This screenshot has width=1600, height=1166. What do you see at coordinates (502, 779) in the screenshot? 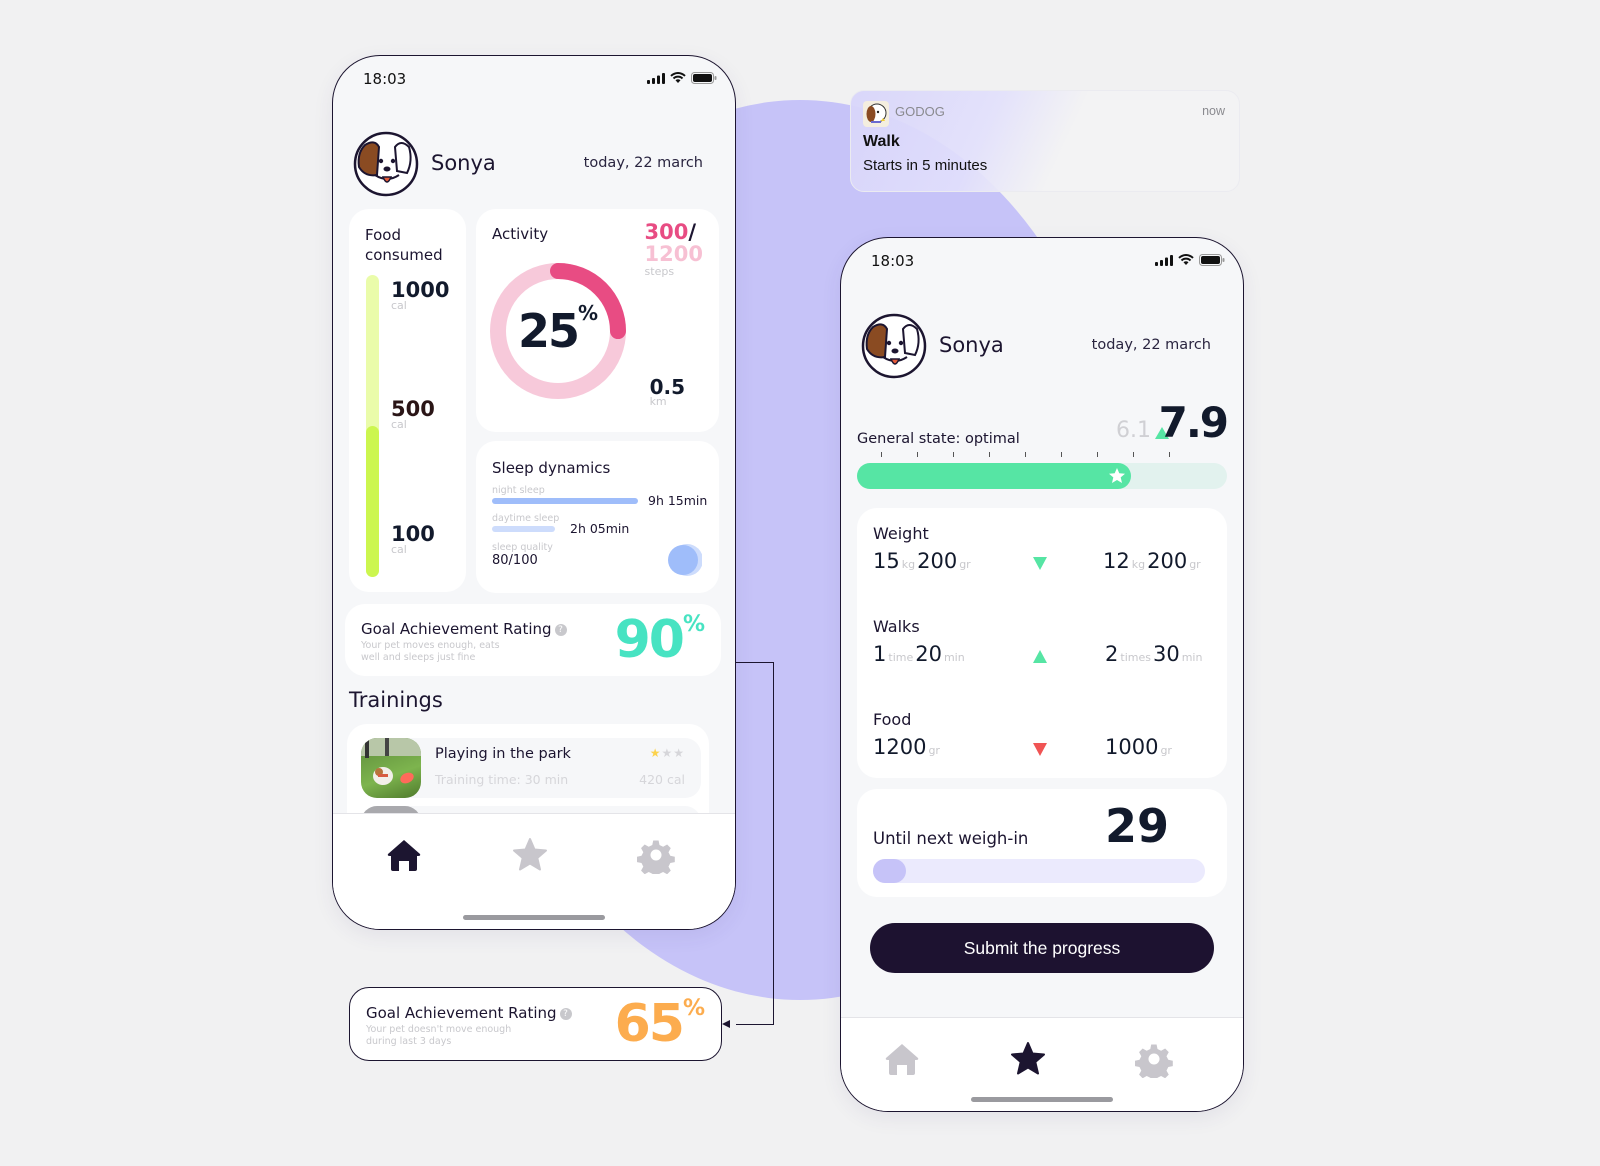
I see `training-time: Training time: 30 min` at bounding box center [502, 779].